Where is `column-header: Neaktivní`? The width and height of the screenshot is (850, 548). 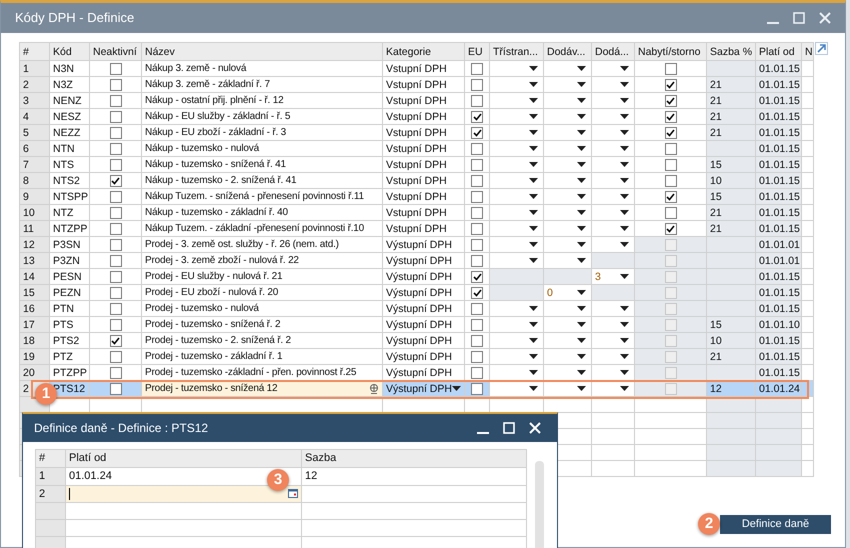
column-header: Neaktivní is located at coordinates (116, 51).